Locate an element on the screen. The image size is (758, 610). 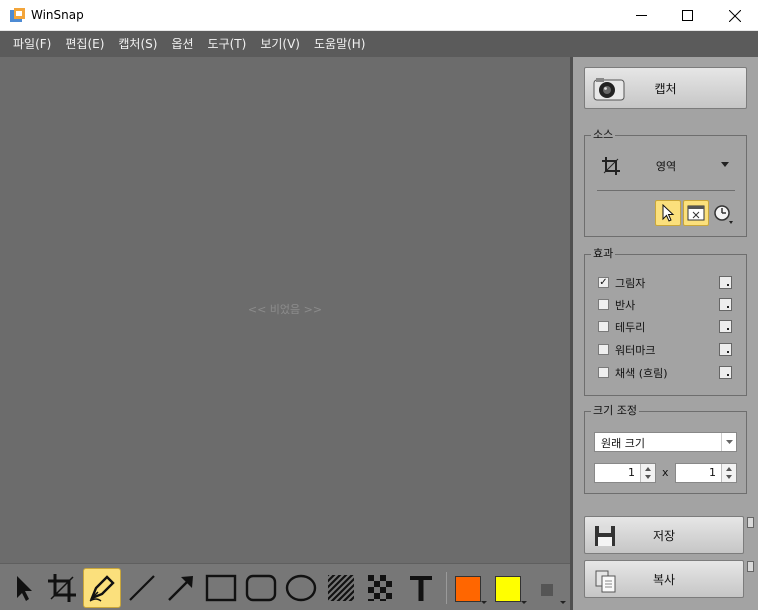
checkmark-icon: ✓ is located at coordinates (603, 282).